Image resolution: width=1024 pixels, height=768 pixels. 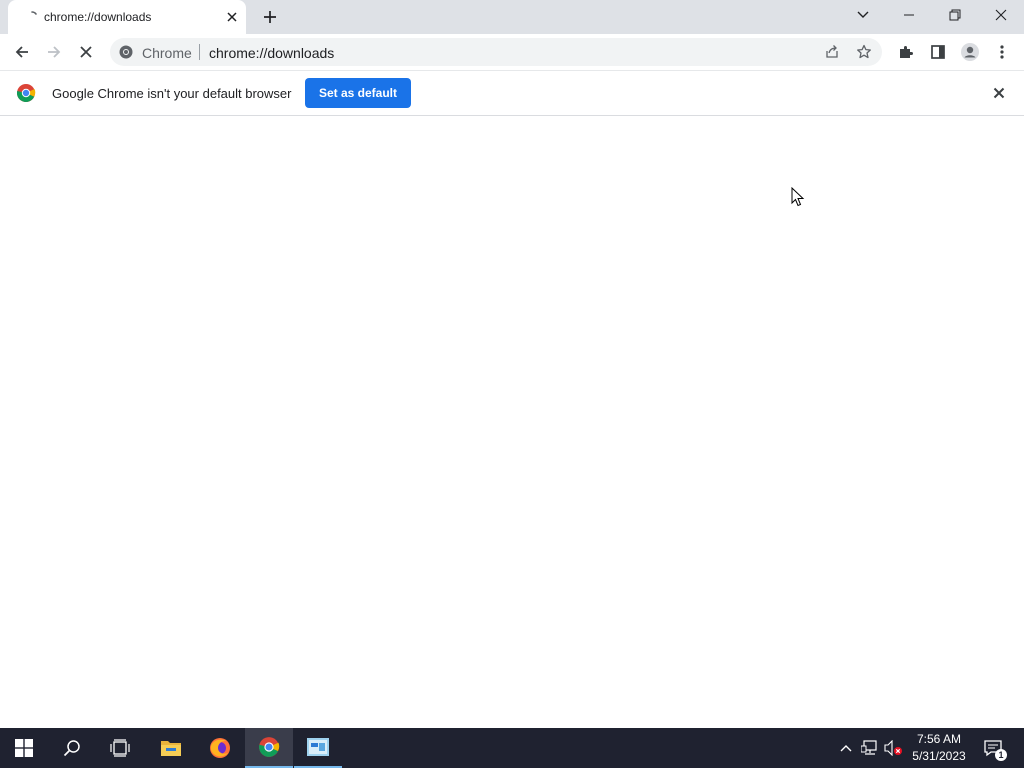 I want to click on back-button, so click(x=22, y=52).